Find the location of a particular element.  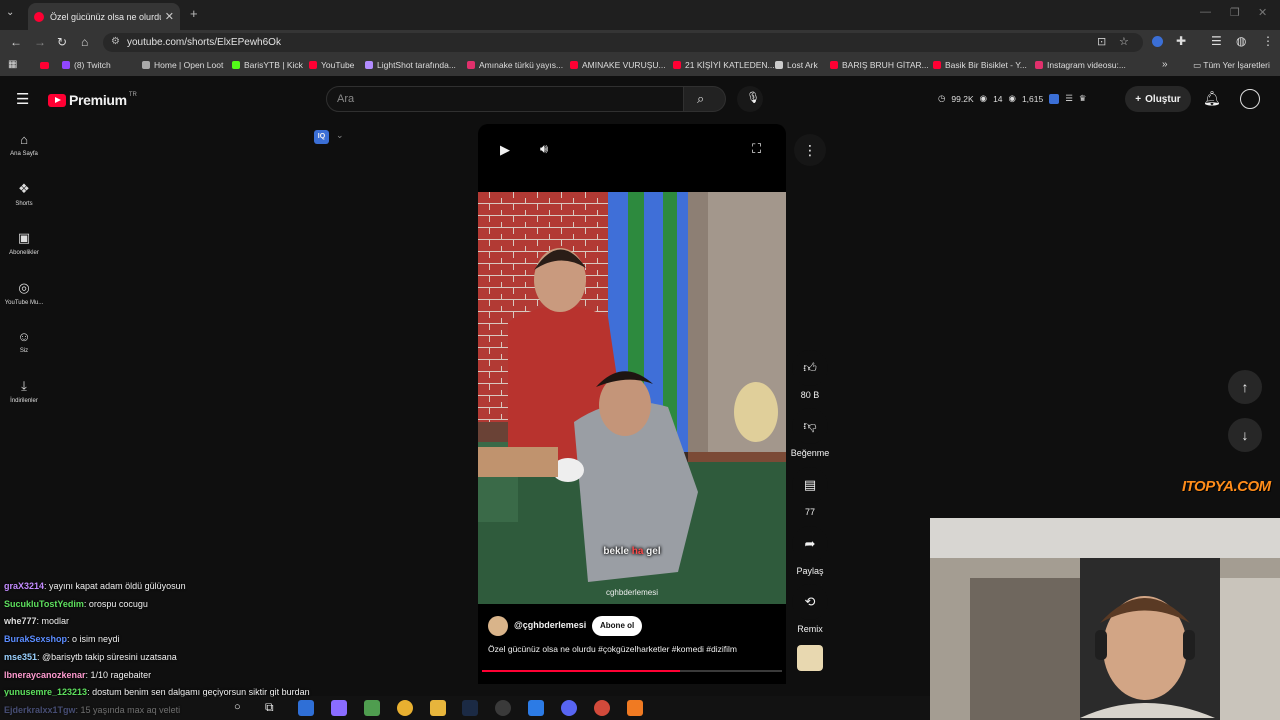

windows-search-icon: ○ is located at coordinates (237, 707).